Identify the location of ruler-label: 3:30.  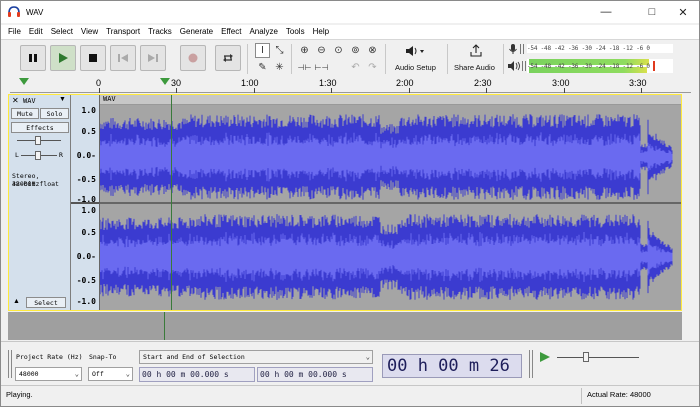
(638, 83).